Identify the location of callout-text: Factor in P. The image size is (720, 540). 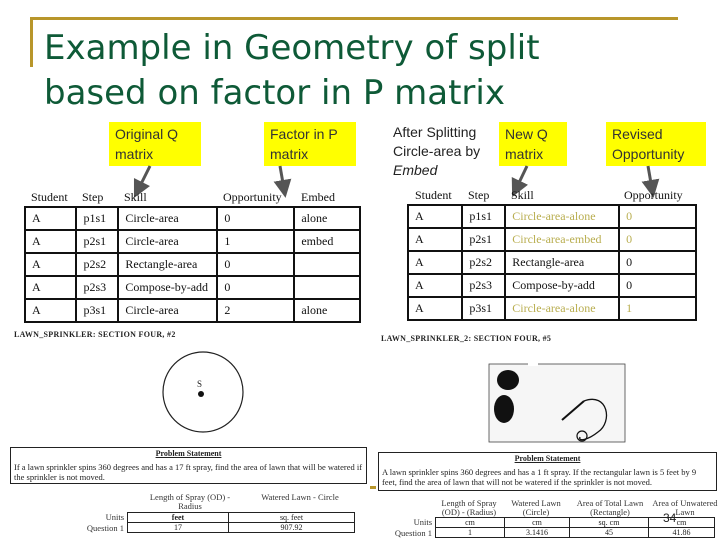
(304, 134).